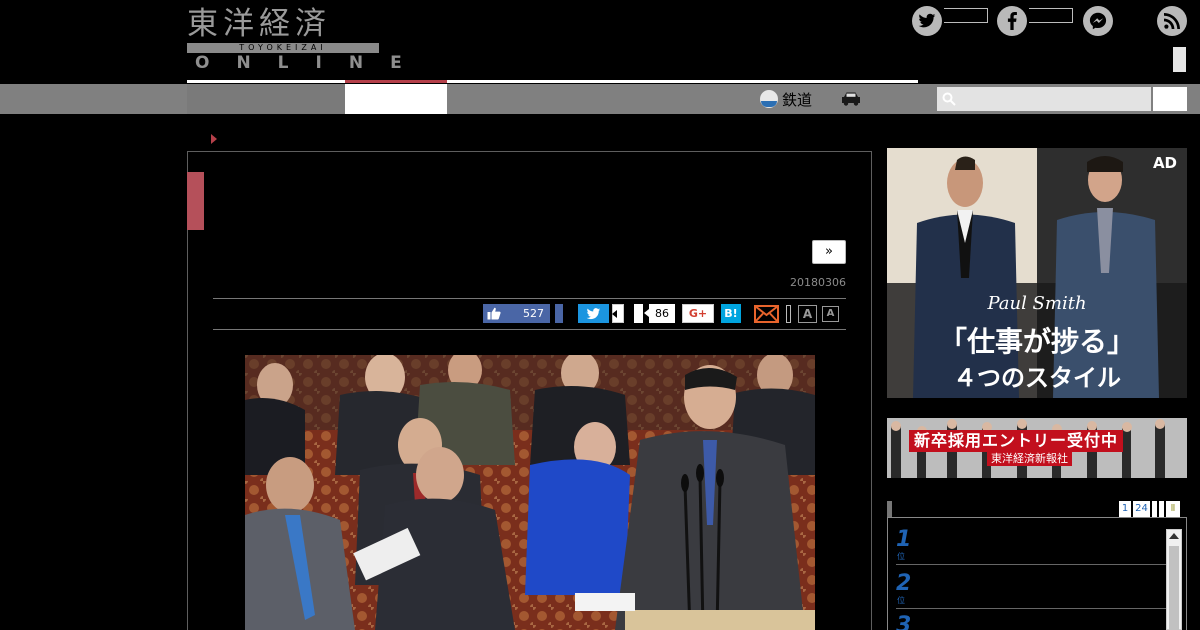 The image size is (1200, 630). Describe the element at coordinates (1125, 509) in the screenshot. I see `ranking-tab-1h: 1` at that location.